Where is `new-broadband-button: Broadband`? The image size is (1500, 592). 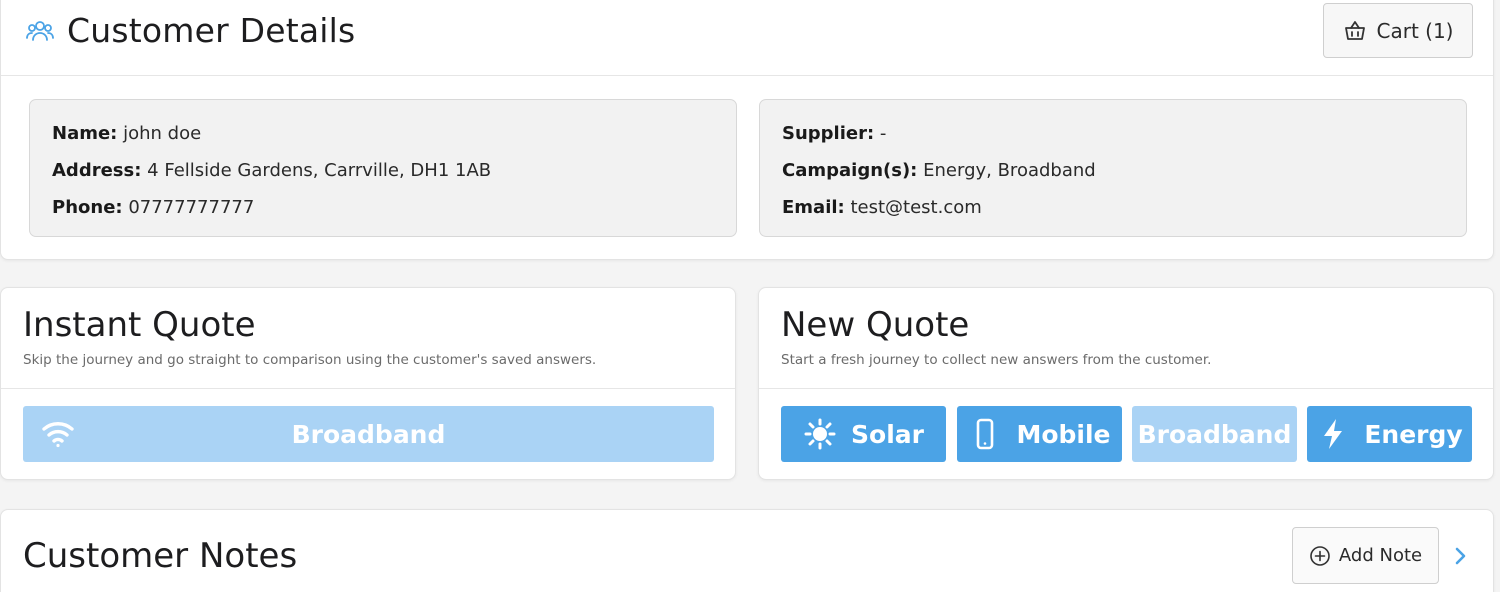
new-broadband-button: Broadband is located at coordinates (1214, 434).